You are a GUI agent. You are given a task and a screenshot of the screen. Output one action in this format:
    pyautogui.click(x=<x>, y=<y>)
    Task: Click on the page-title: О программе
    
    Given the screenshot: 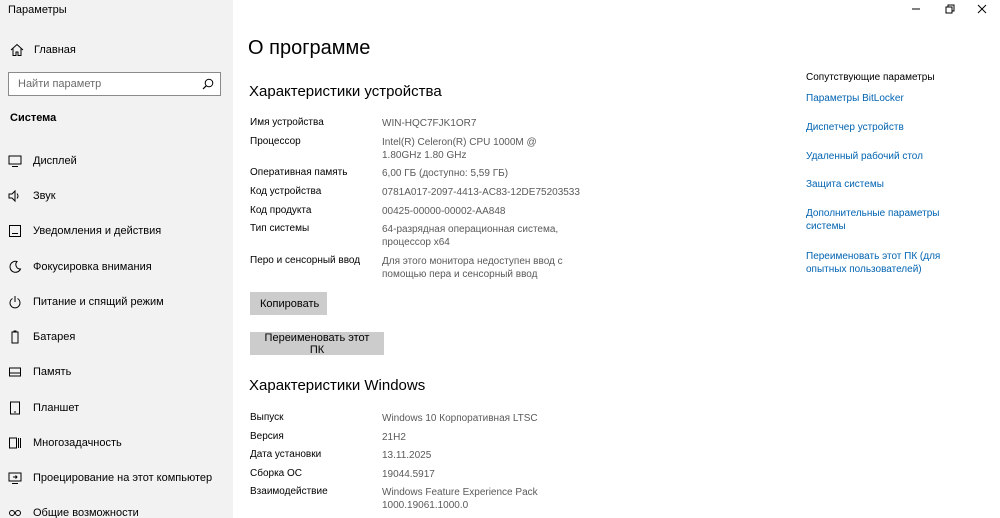 What is the action you would take?
    pyautogui.click(x=309, y=48)
    